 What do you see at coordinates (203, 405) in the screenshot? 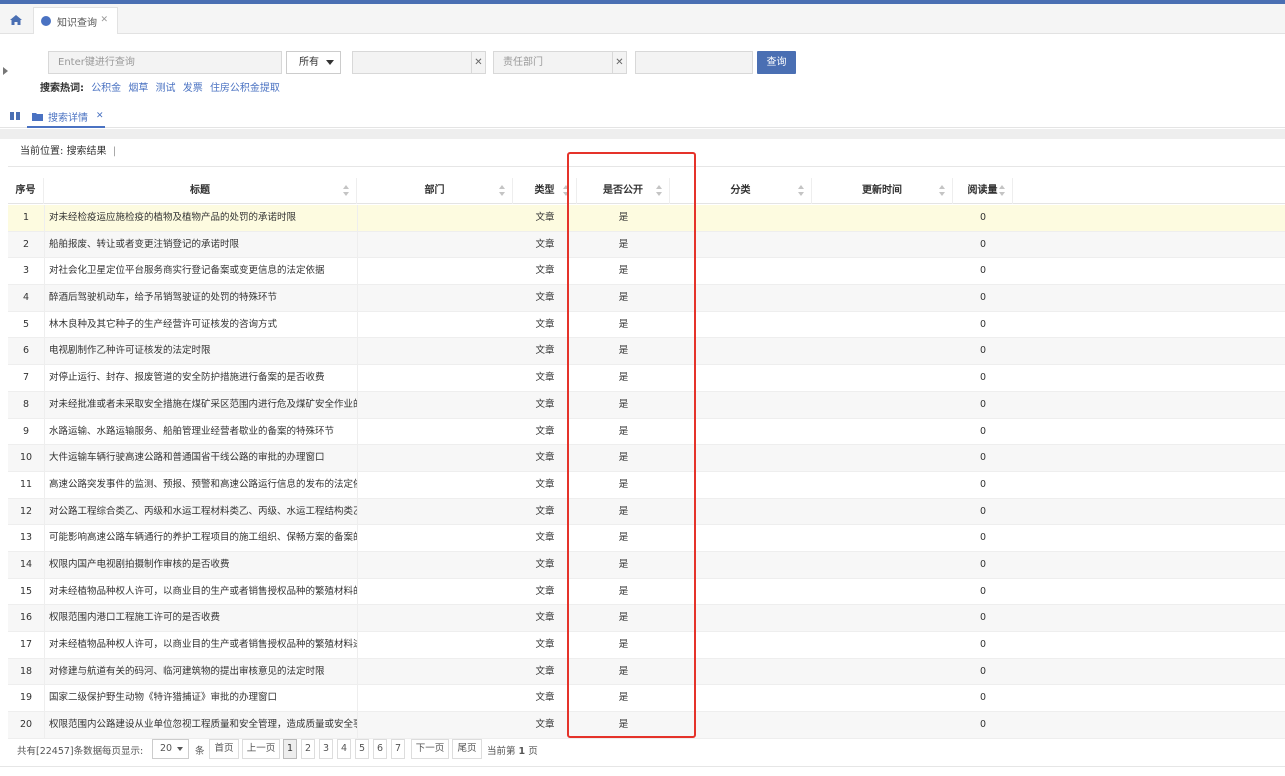
I see `row-title: 对未经批准或者未采取安全措施在煤矿采区范围内进行危及煤矿安全作业的` at bounding box center [203, 405].